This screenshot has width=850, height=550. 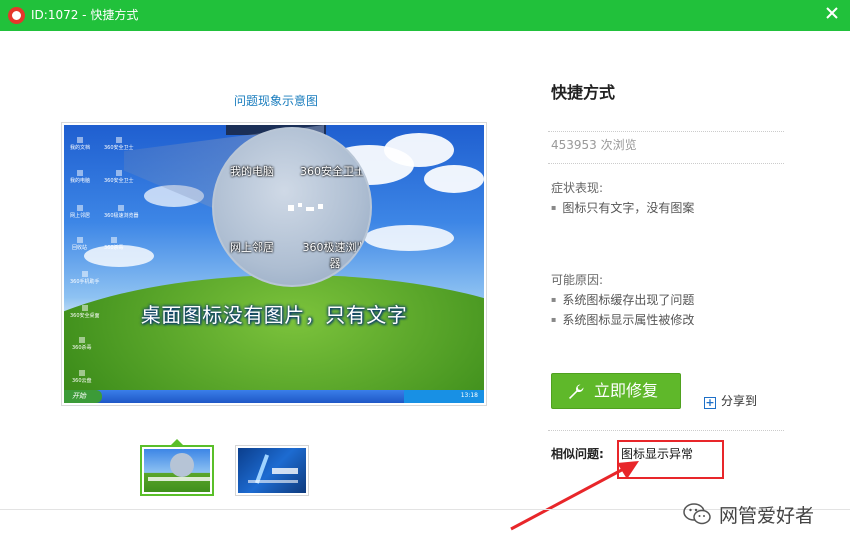 What do you see at coordinates (444, 396) in the screenshot?
I see `system-tray: 13:18` at bounding box center [444, 396].